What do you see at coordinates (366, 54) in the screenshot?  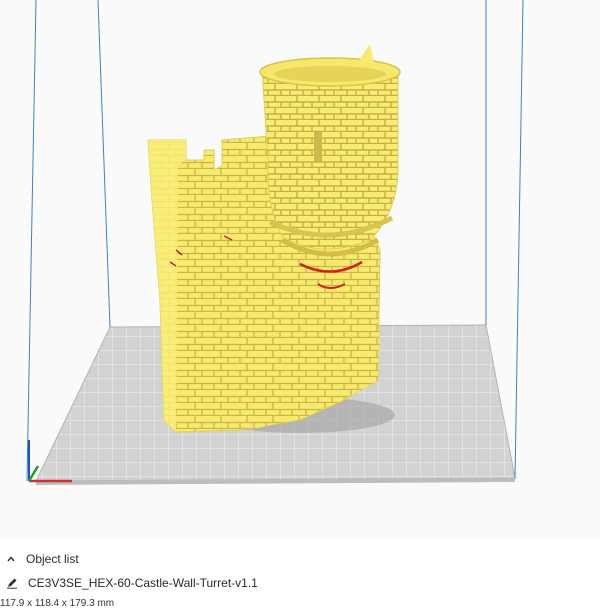 I see `tower-spike` at bounding box center [366, 54].